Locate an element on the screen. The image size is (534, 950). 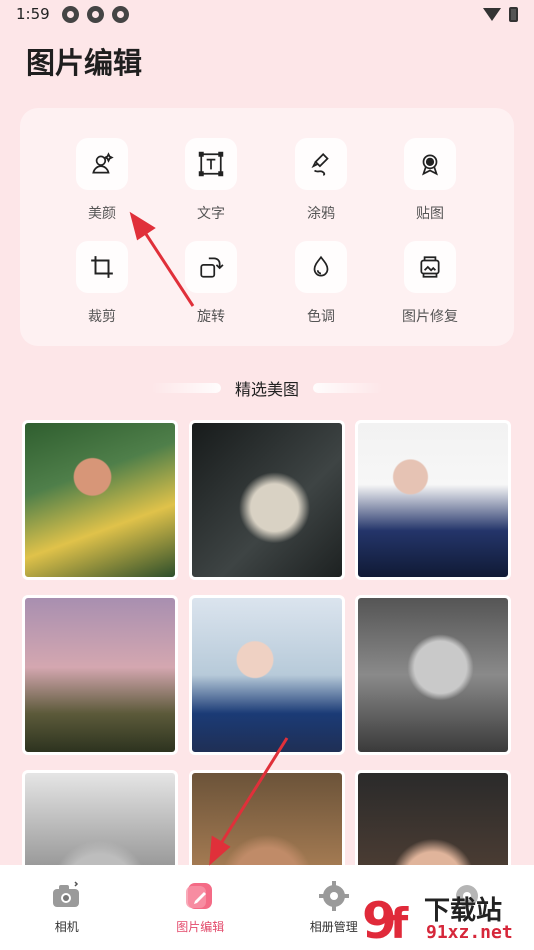
nav-label: 相册管理 is located at coordinates (333, 927).